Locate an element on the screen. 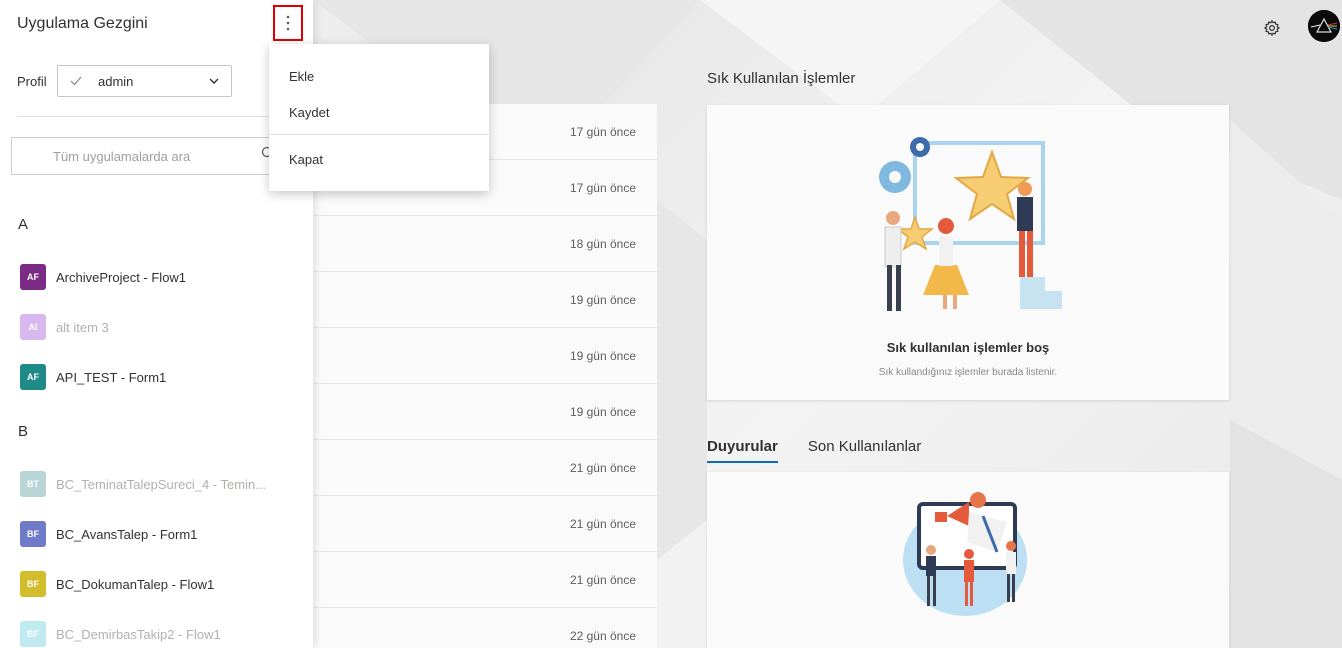 This screenshot has height=648, width=1342. app-search-box is located at coordinates (156, 156).